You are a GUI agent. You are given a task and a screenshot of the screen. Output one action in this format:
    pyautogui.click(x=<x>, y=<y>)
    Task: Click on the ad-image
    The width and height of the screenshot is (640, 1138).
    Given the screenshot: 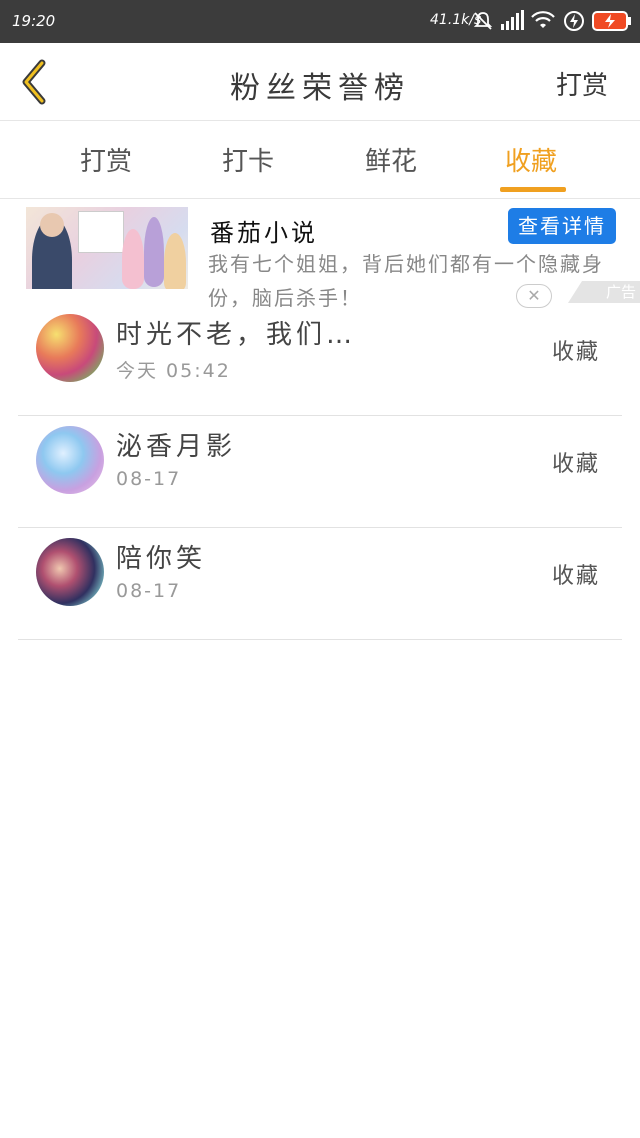 What is the action you would take?
    pyautogui.click(x=107, y=255)
    